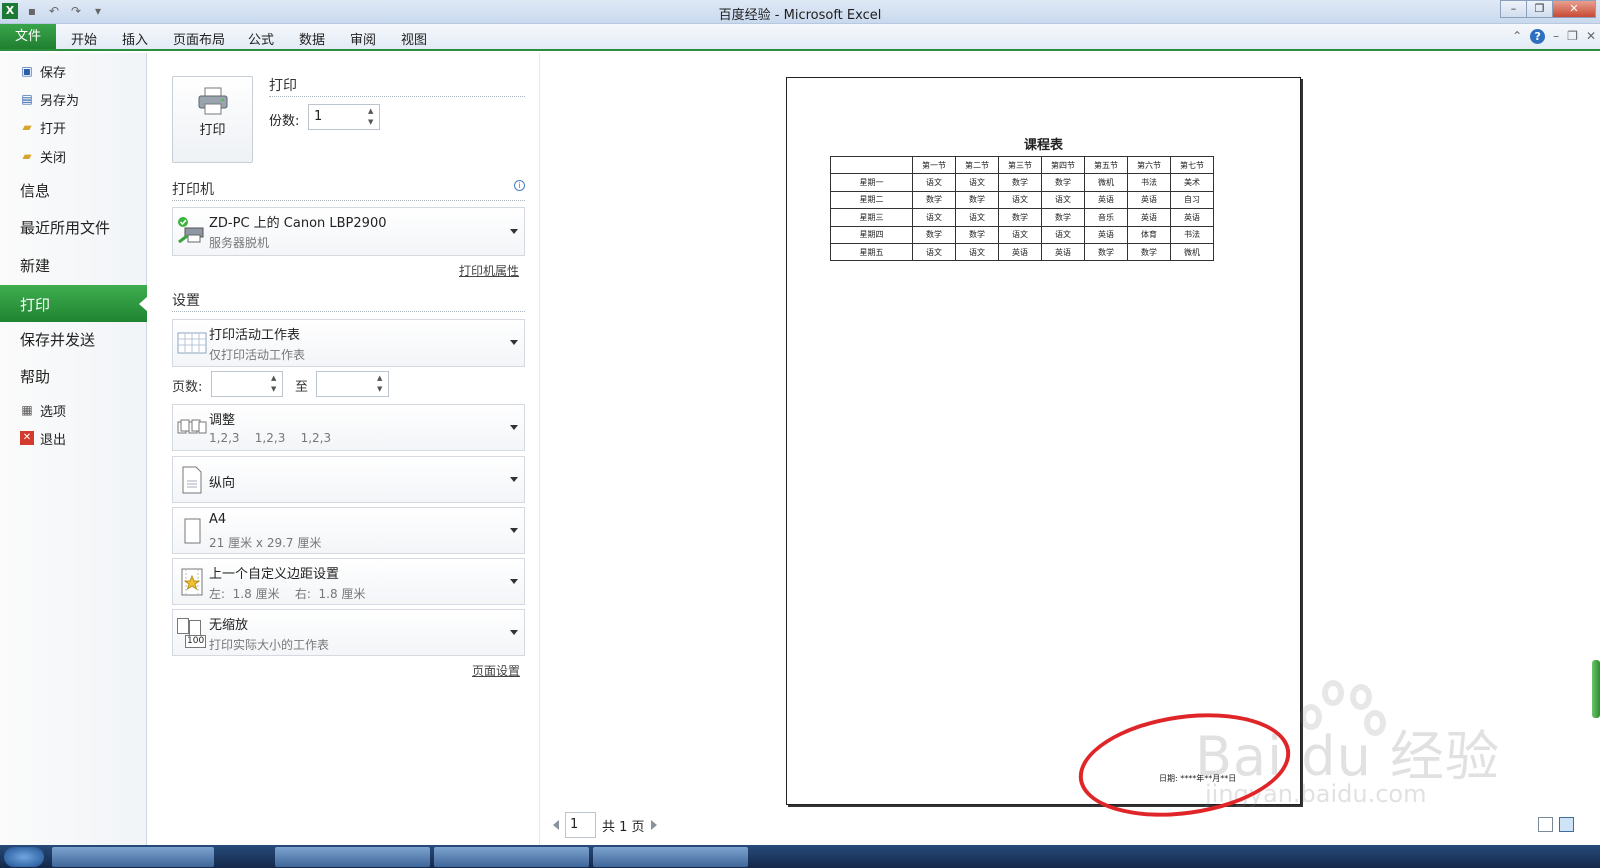 This screenshot has height=868, width=1600. What do you see at coordinates (800, 856) in the screenshot?
I see `windows-taskbar` at bounding box center [800, 856].